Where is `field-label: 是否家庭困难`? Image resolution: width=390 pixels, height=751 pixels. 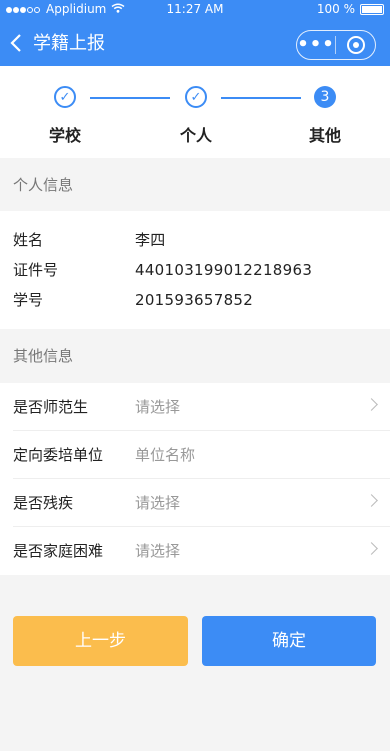
field-label: 是否家庭困难 is located at coordinates (58, 551).